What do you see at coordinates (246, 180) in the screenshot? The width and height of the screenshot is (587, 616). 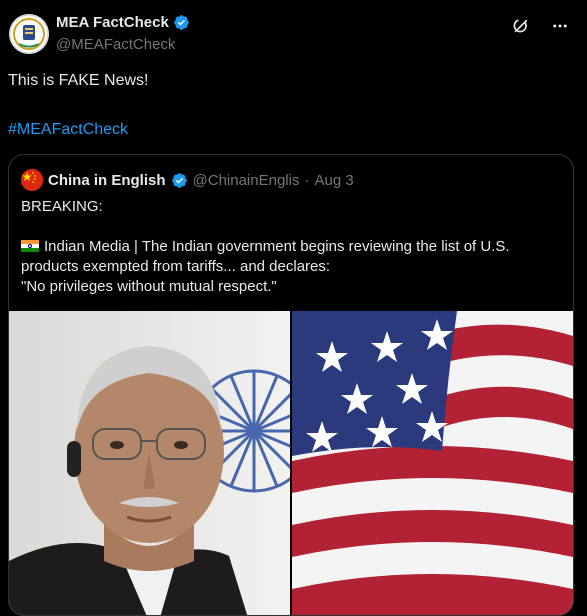 I see `quoted-author-handle: @ChinainEnglis` at bounding box center [246, 180].